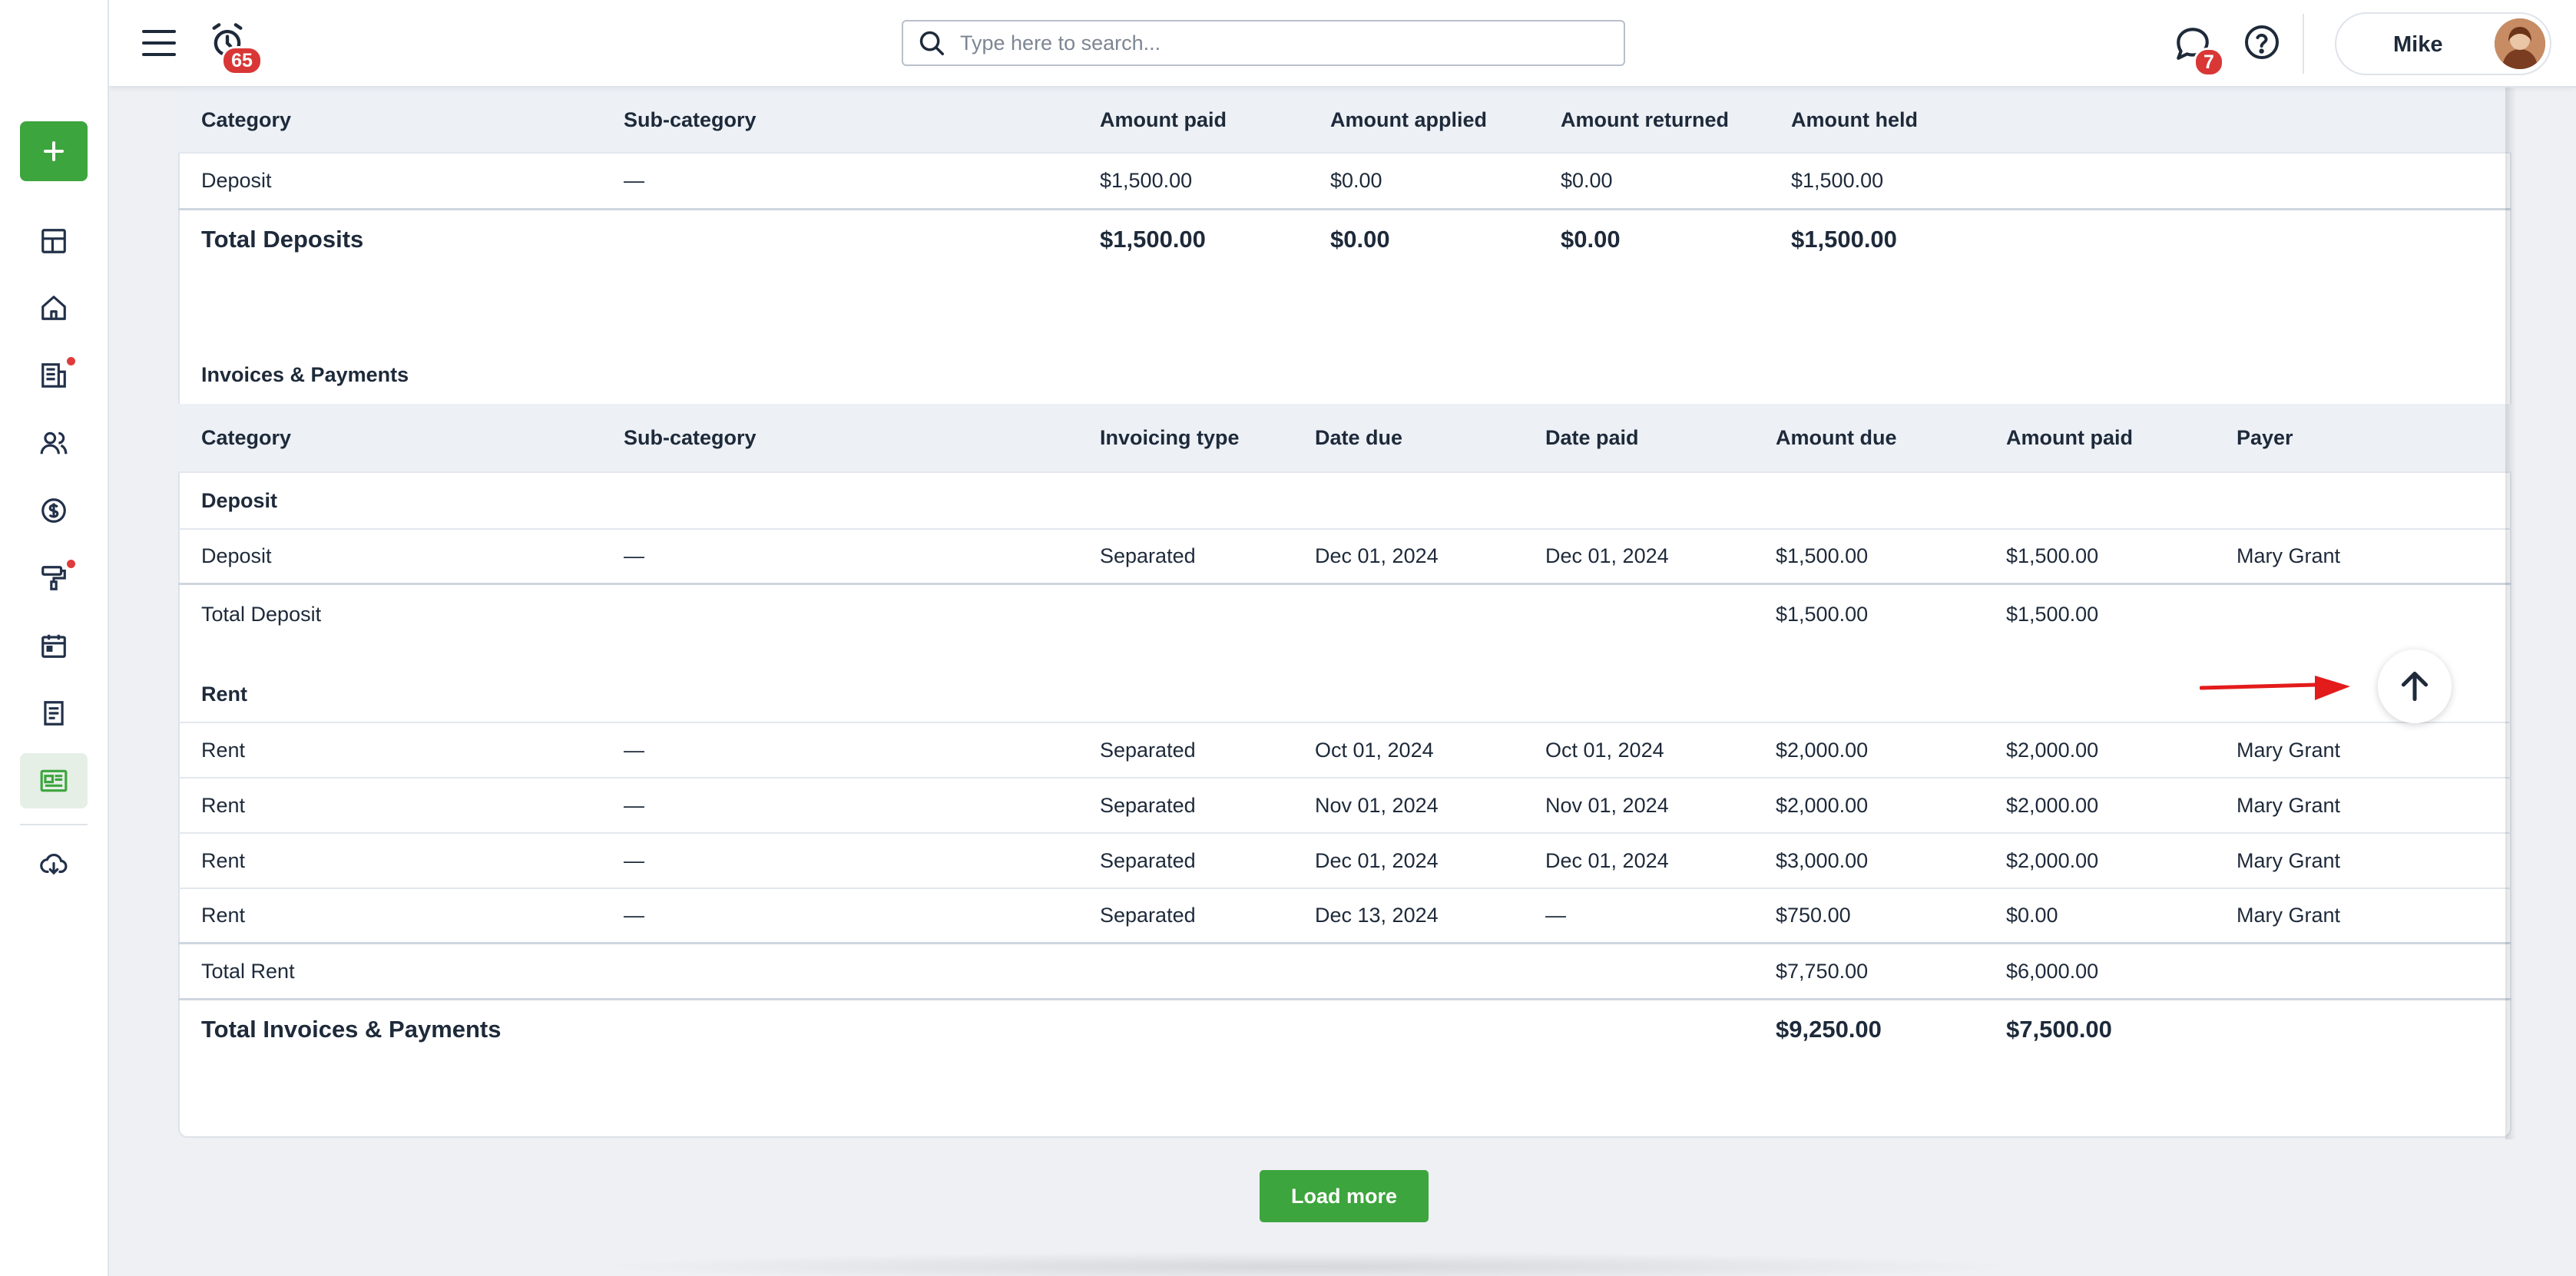 The width and height of the screenshot is (2576, 1276). What do you see at coordinates (2418, 44) in the screenshot?
I see `user-name: Mike` at bounding box center [2418, 44].